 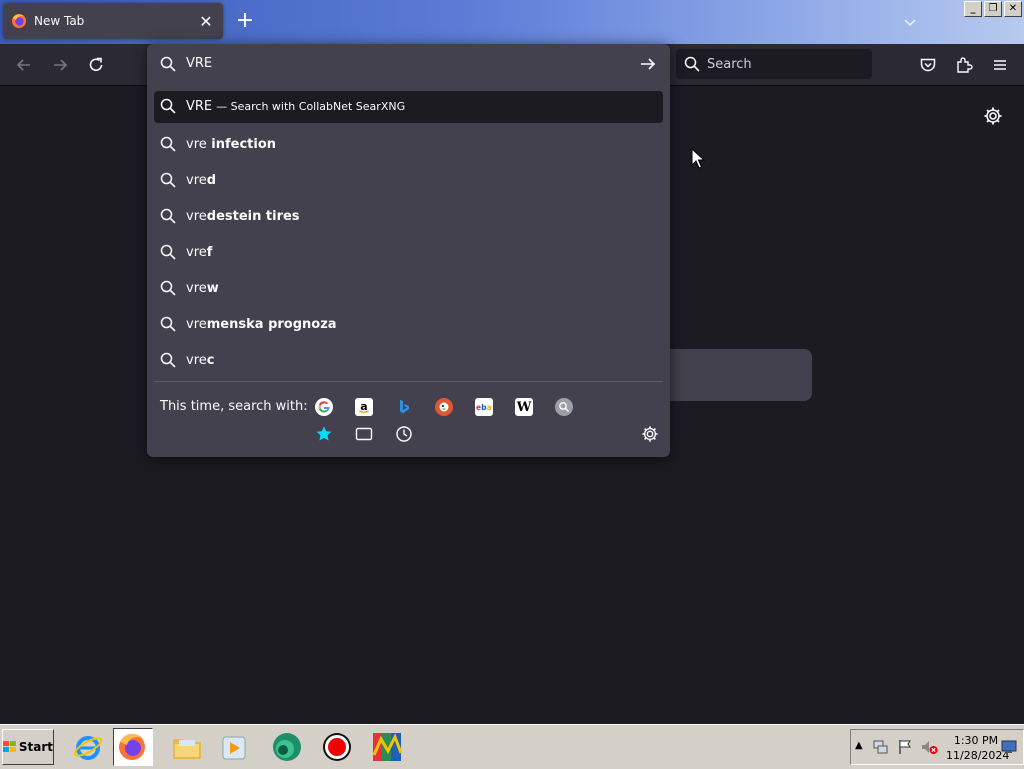 I want to click on suggestion-completion: infection, so click(x=241, y=144).